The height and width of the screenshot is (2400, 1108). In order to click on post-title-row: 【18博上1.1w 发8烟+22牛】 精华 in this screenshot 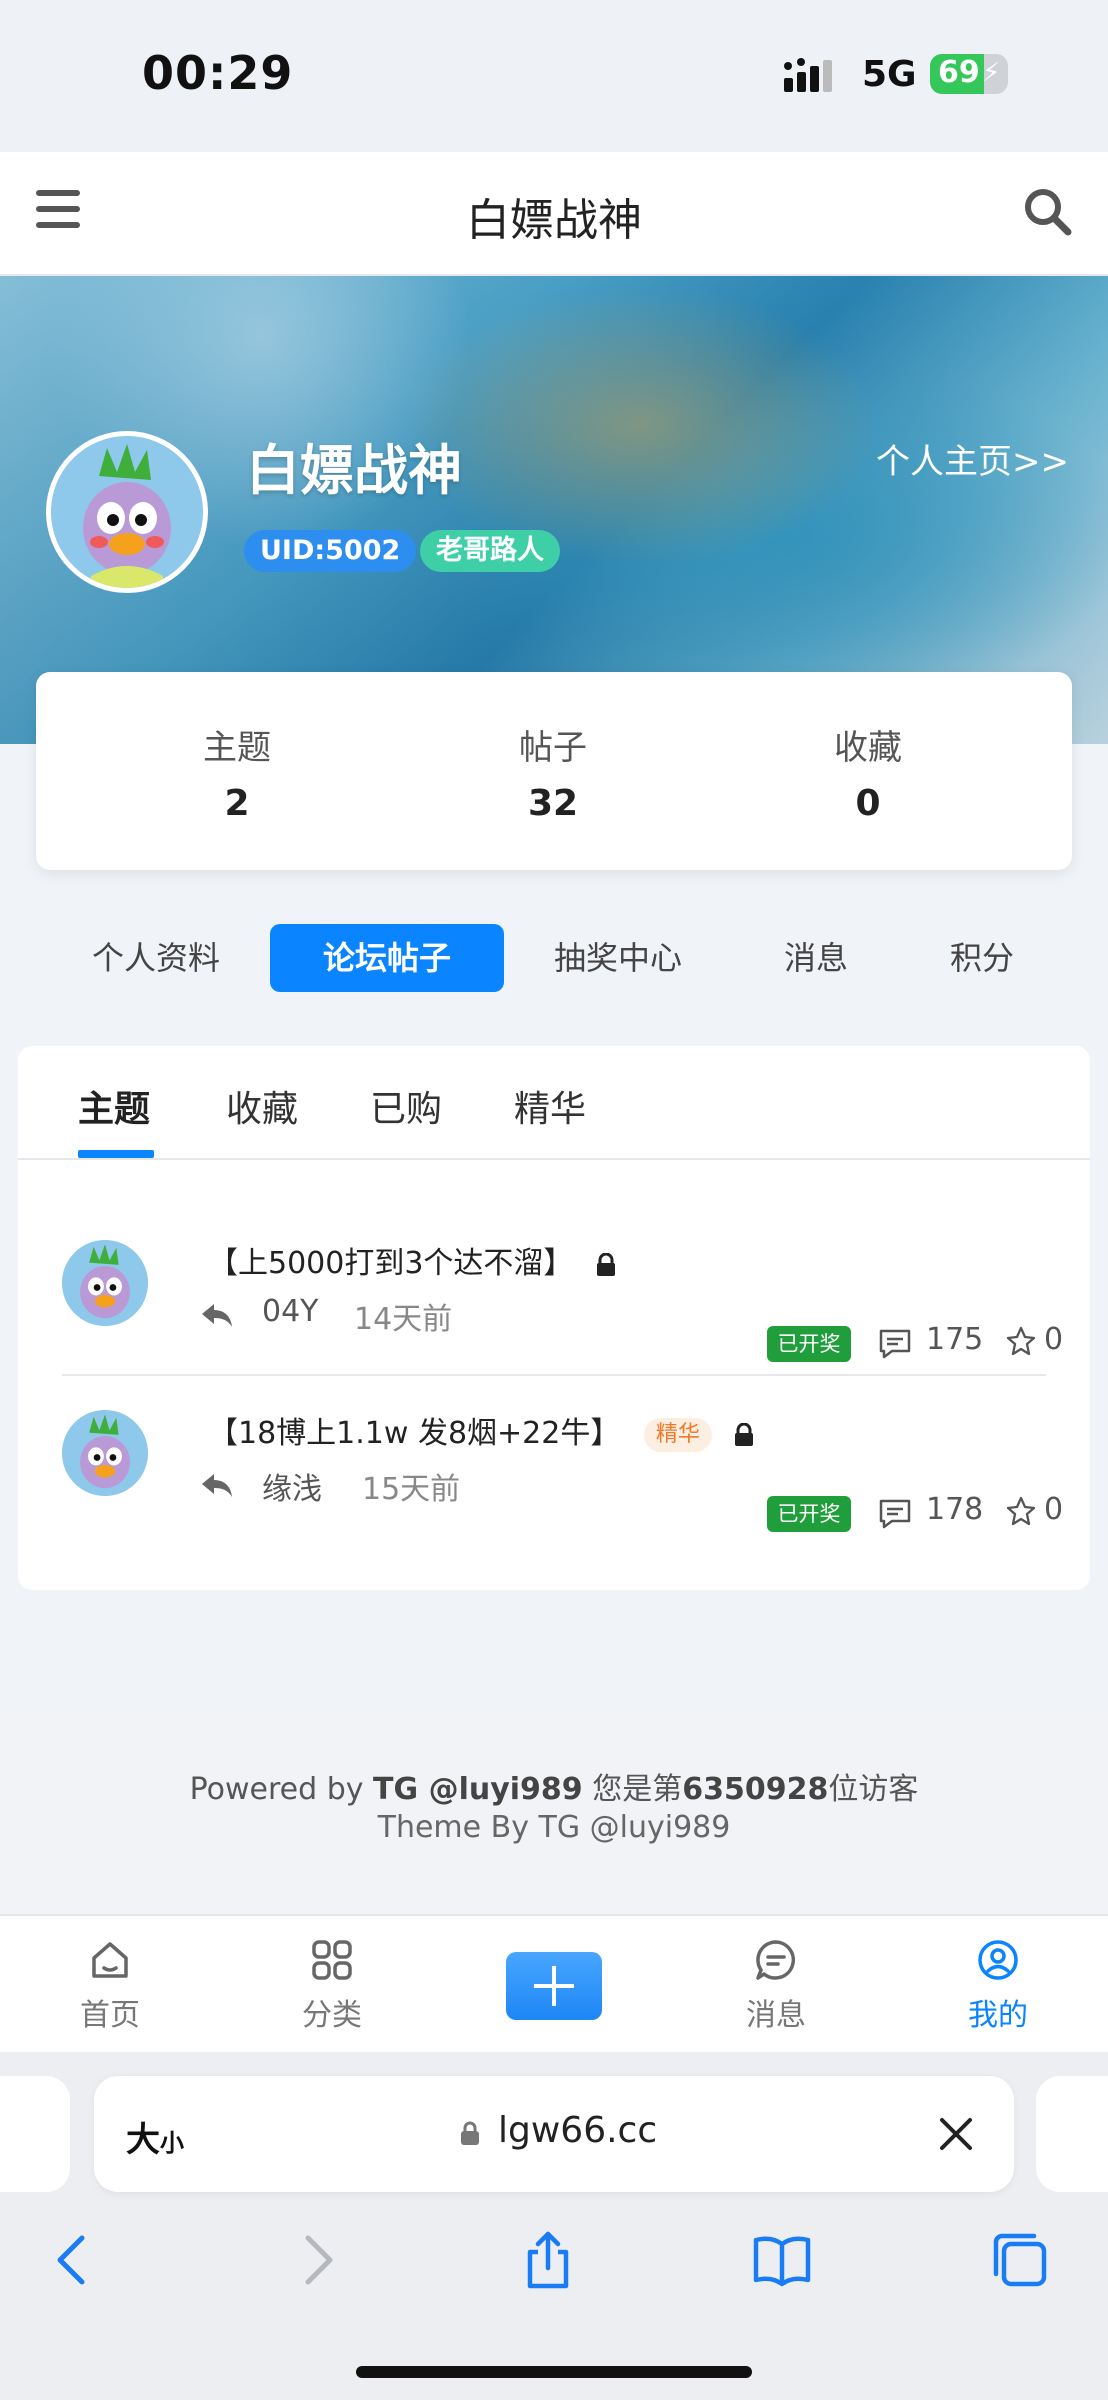, I will do `click(481, 1430)`.